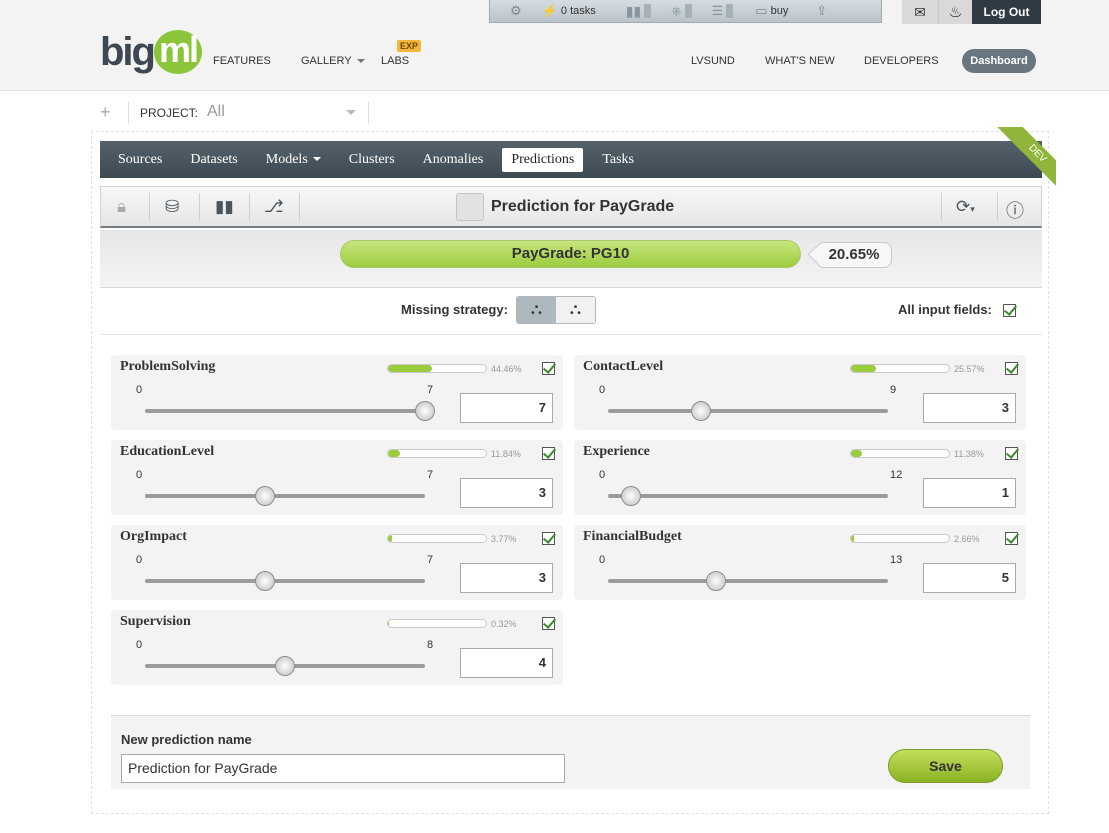 The image size is (1109, 833). Describe the element at coordinates (293, 160) in the screenshot. I see `tab-models: Models` at that location.